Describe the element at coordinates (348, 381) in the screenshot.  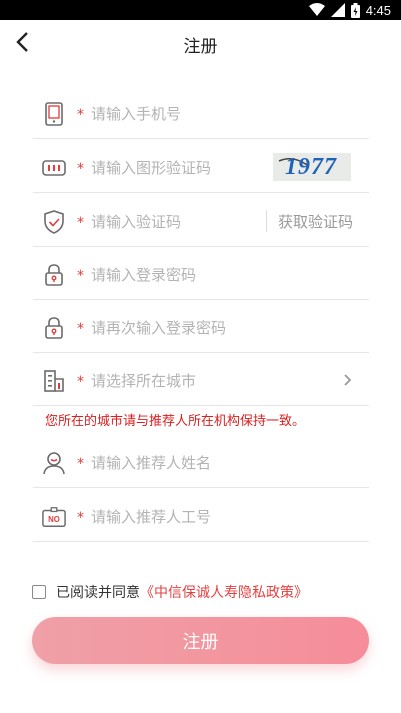
I see `chevron-right-icon` at that location.